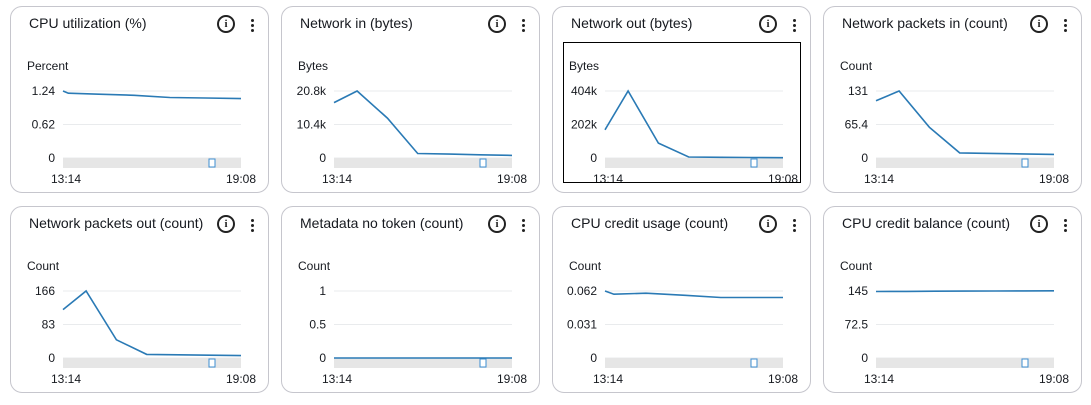  Describe the element at coordinates (312, 91) in the screenshot. I see `y-tick-label: 20.8k` at that location.